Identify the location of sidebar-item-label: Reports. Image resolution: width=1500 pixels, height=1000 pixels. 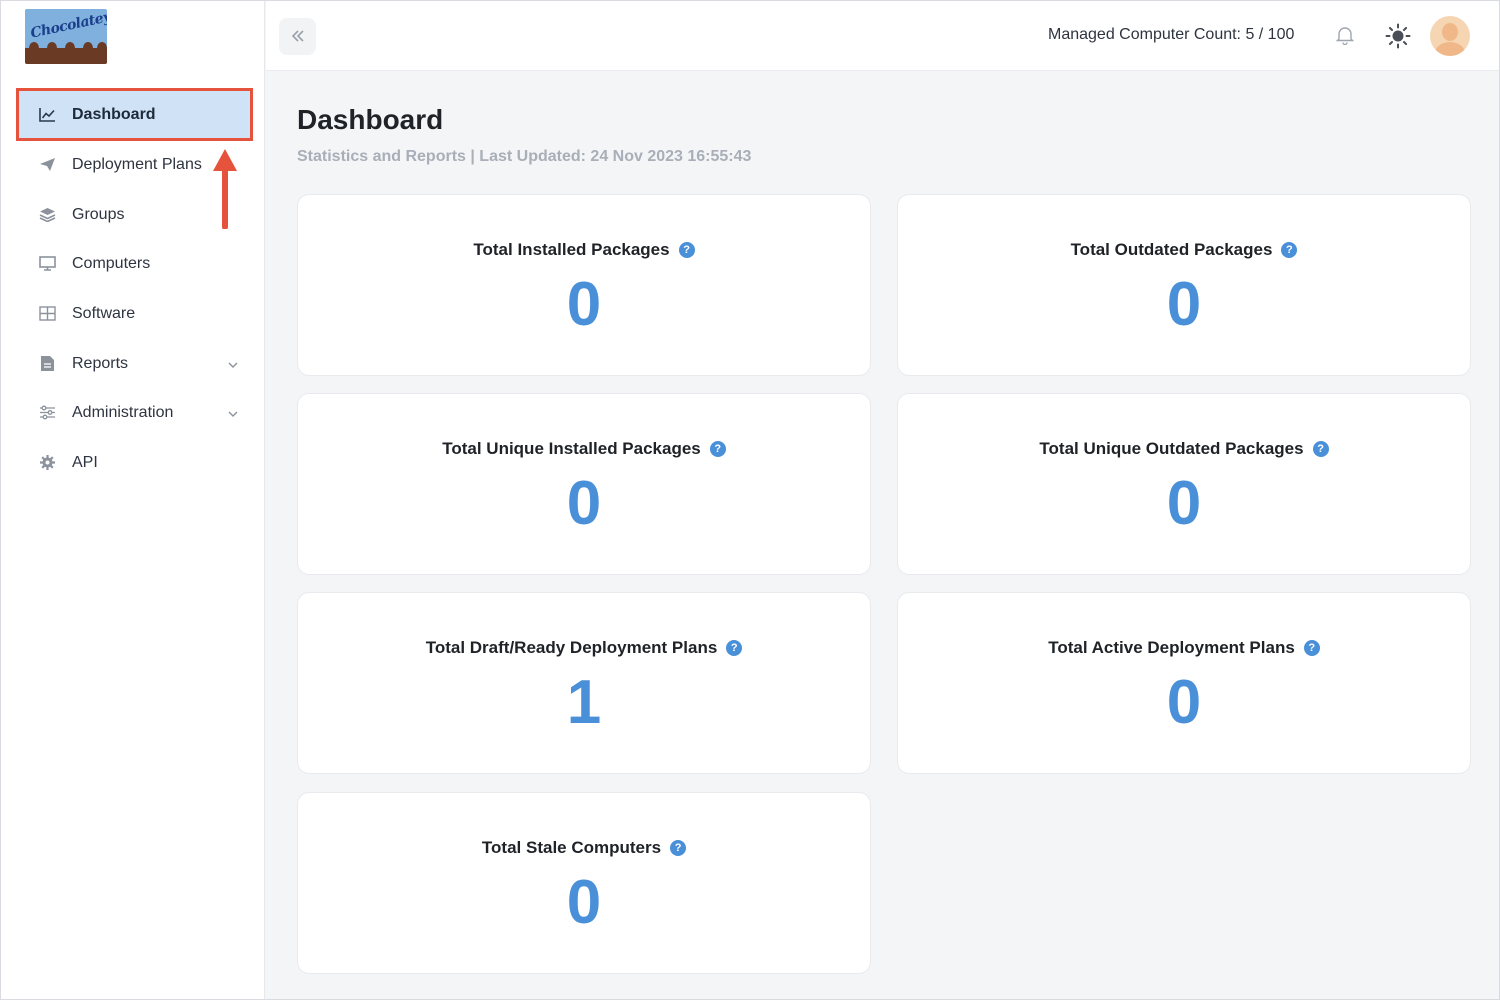
(100, 363).